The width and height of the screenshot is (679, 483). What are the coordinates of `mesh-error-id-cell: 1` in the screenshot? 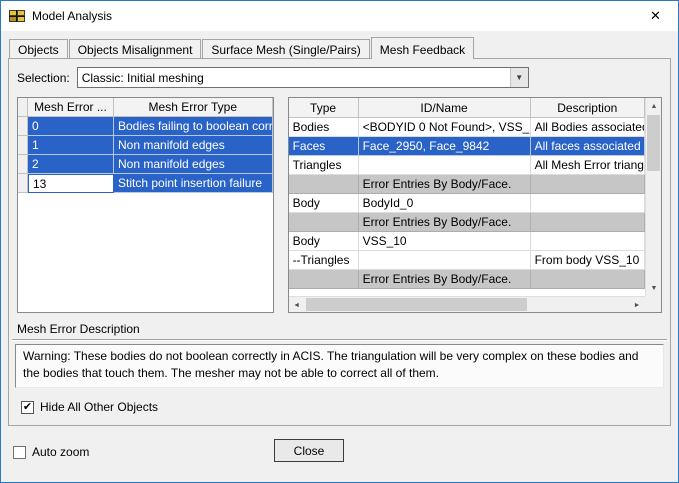 It's located at (71, 145).